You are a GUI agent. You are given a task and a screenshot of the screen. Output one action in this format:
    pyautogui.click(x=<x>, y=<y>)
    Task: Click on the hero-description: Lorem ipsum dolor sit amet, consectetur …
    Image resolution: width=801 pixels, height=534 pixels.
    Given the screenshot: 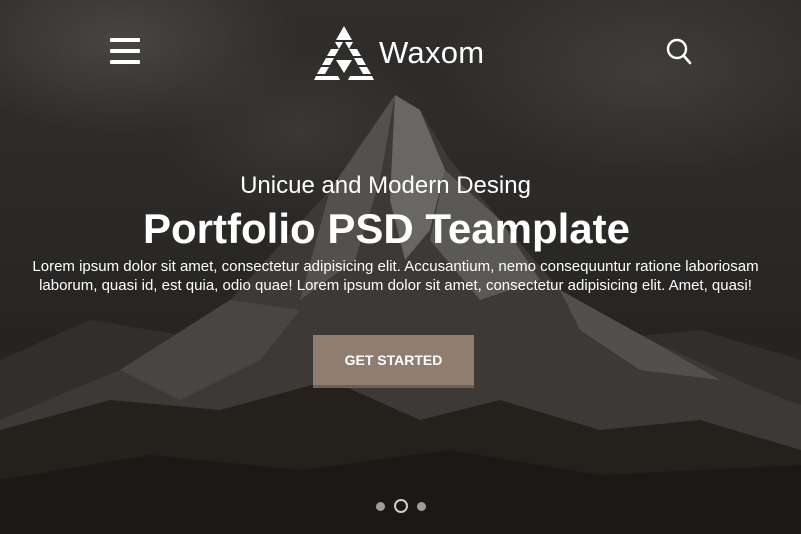 What is the action you would take?
    pyautogui.click(x=395, y=276)
    